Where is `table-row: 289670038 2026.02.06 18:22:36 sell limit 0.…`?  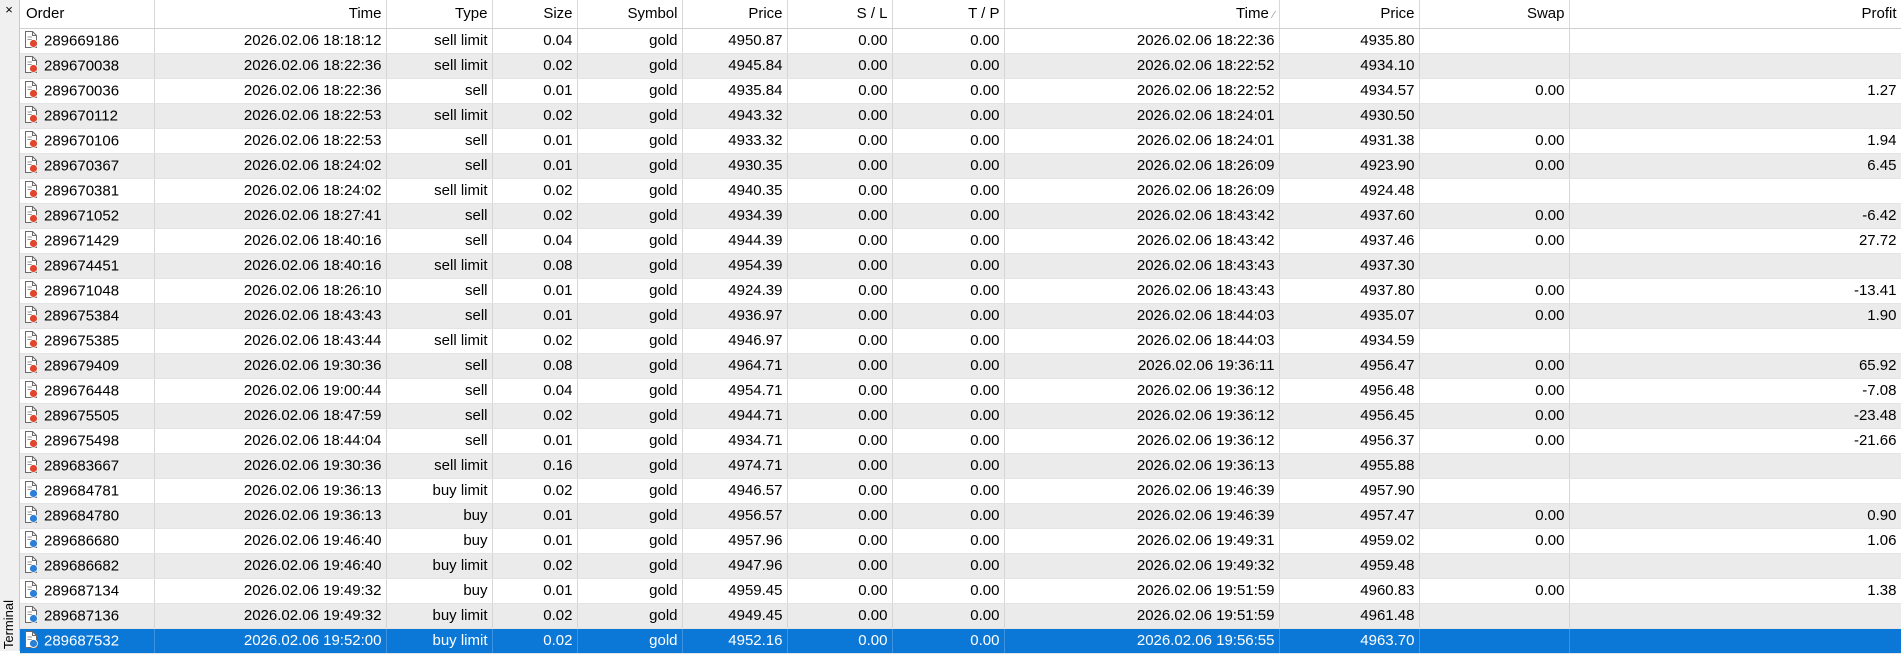 table-row: 289670038 2026.02.06 18:22:36 sell limit 0.… is located at coordinates (960, 66).